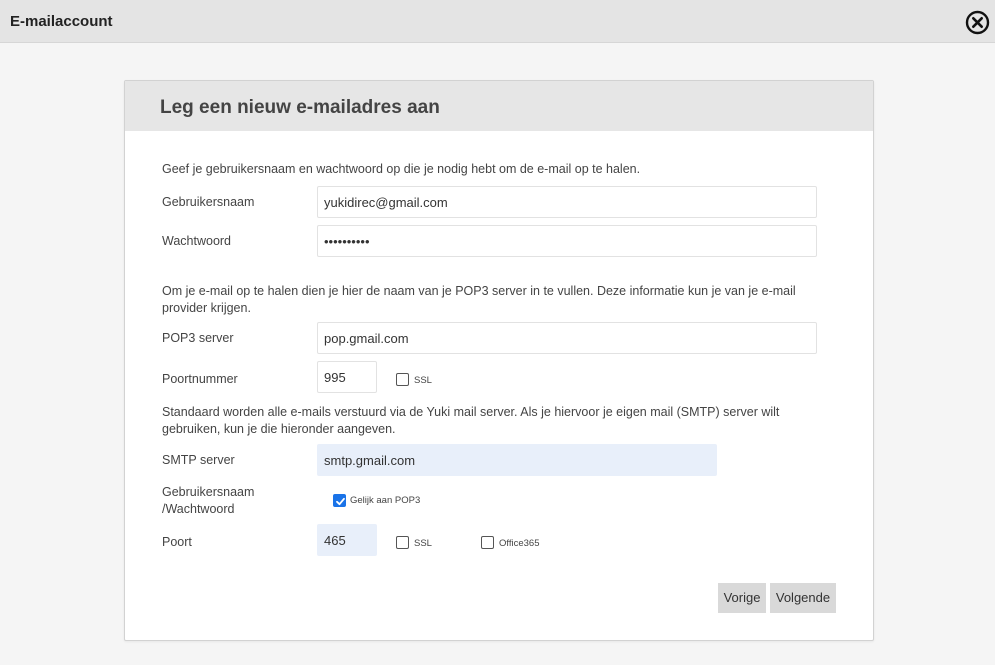 This screenshot has height=665, width=995. I want to click on smtp-ssl-label: SSL, so click(423, 543).